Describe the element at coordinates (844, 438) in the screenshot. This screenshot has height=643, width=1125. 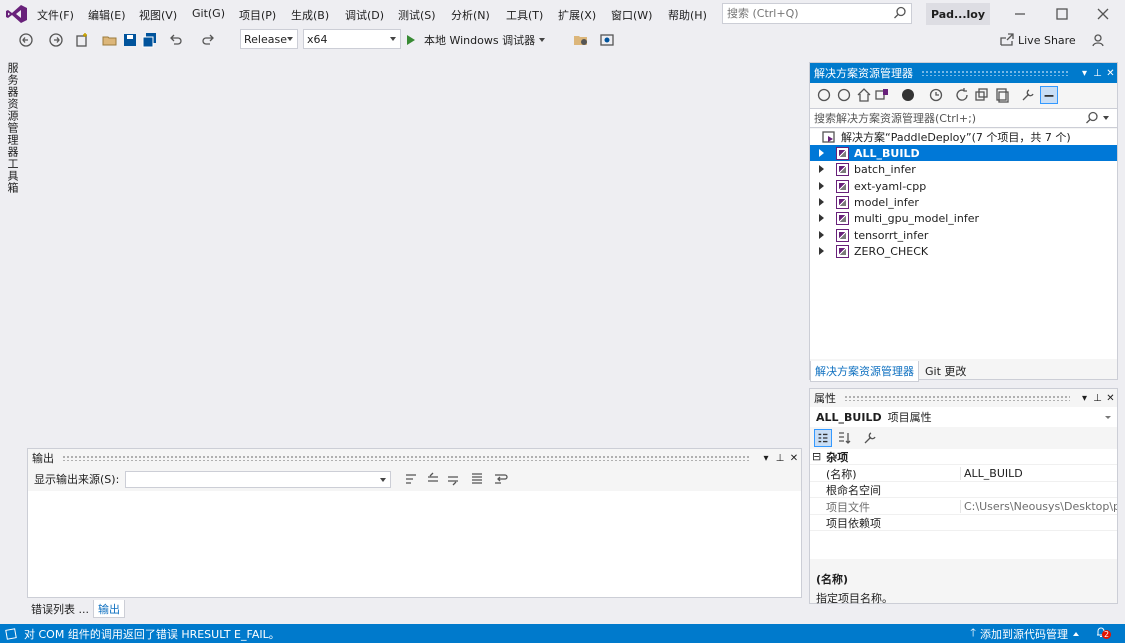
I see `alphabetical-icon` at that location.